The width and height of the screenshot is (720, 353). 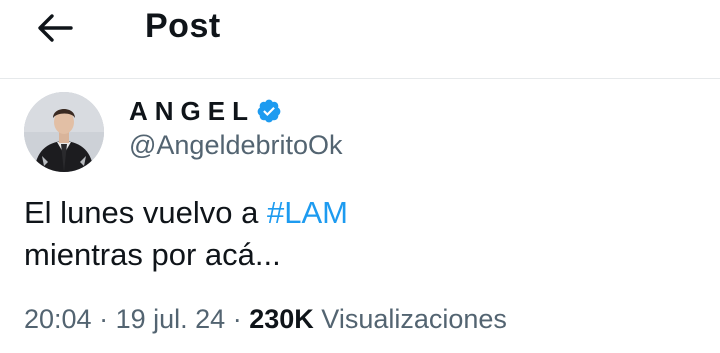 What do you see at coordinates (236, 145) in the screenshot?
I see `author-handle: @AngeldebritoOk` at bounding box center [236, 145].